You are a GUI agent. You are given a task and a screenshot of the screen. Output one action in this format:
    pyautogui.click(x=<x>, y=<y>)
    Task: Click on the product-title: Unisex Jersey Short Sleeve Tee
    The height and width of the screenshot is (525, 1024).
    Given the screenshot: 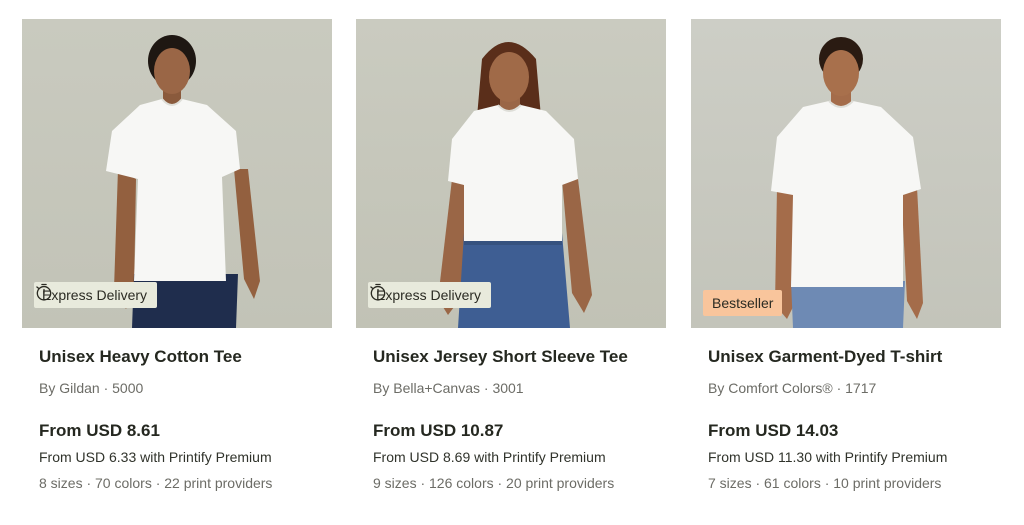 What is the action you would take?
    pyautogui.click(x=500, y=357)
    